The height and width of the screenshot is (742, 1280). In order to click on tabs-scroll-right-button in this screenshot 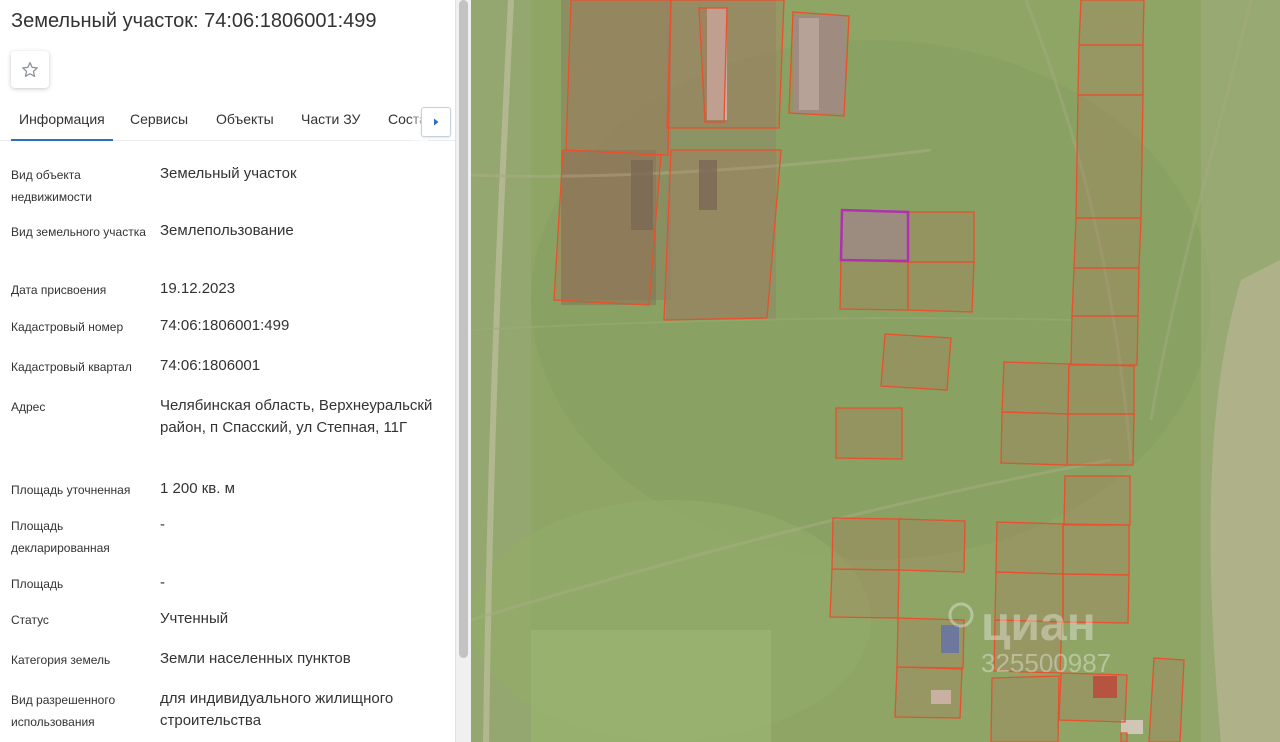, I will do `click(436, 122)`.